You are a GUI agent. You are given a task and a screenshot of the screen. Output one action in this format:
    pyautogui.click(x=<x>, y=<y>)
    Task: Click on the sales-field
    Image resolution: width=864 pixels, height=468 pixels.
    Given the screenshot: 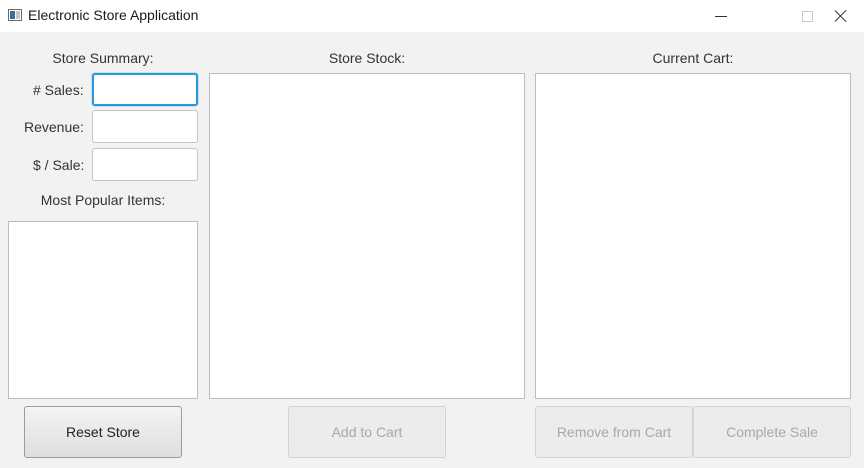 What is the action you would take?
    pyautogui.click(x=145, y=89)
    